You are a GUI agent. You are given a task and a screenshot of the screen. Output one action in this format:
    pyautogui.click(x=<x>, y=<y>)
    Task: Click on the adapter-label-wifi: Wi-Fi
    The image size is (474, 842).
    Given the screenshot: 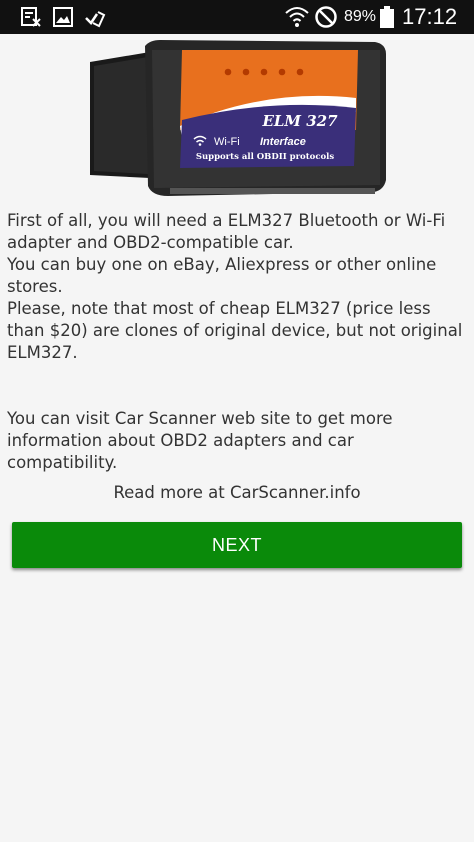 What is the action you would take?
    pyautogui.click(x=227, y=142)
    